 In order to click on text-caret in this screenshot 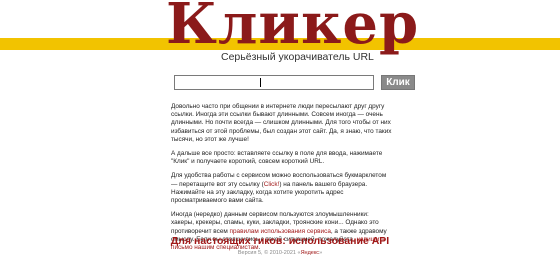, I will do `click(260, 82)`.